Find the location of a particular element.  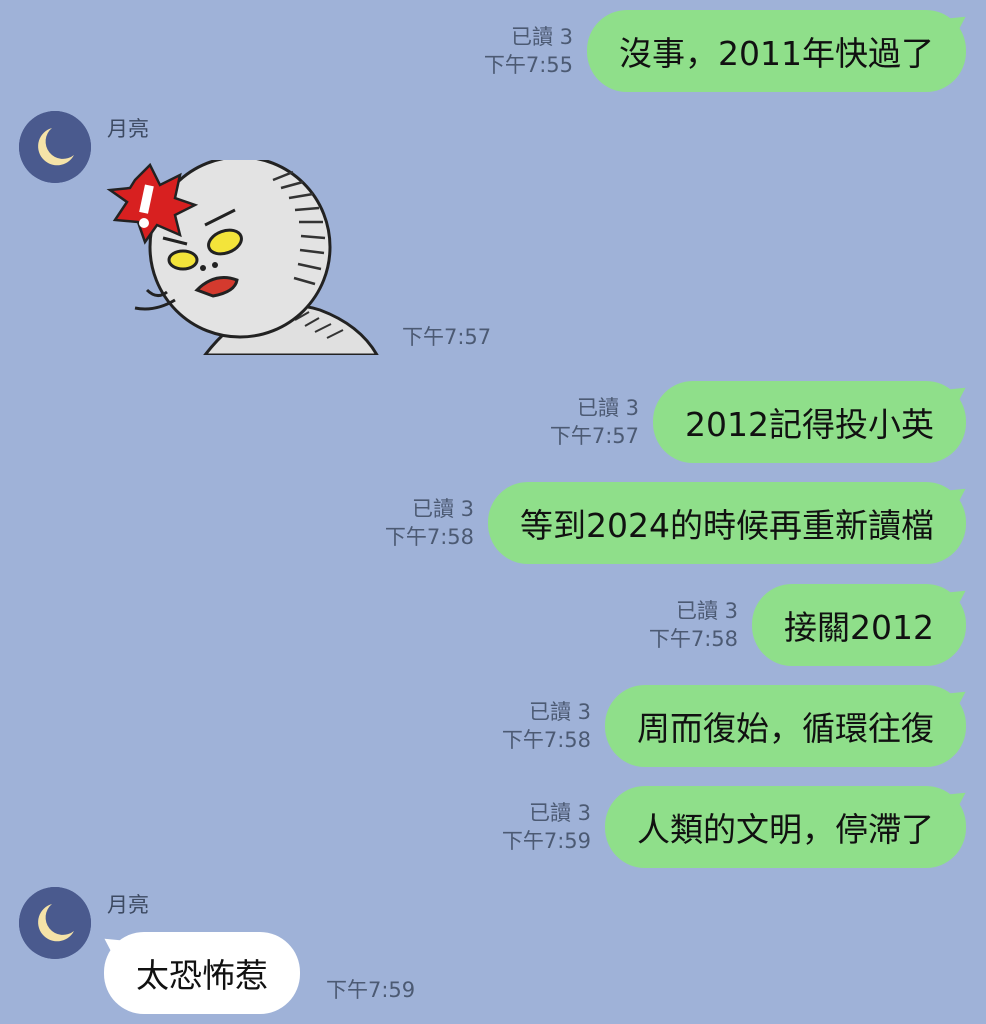

message-bubble: 等到2024的時候再重新讀檔 is located at coordinates (727, 523).